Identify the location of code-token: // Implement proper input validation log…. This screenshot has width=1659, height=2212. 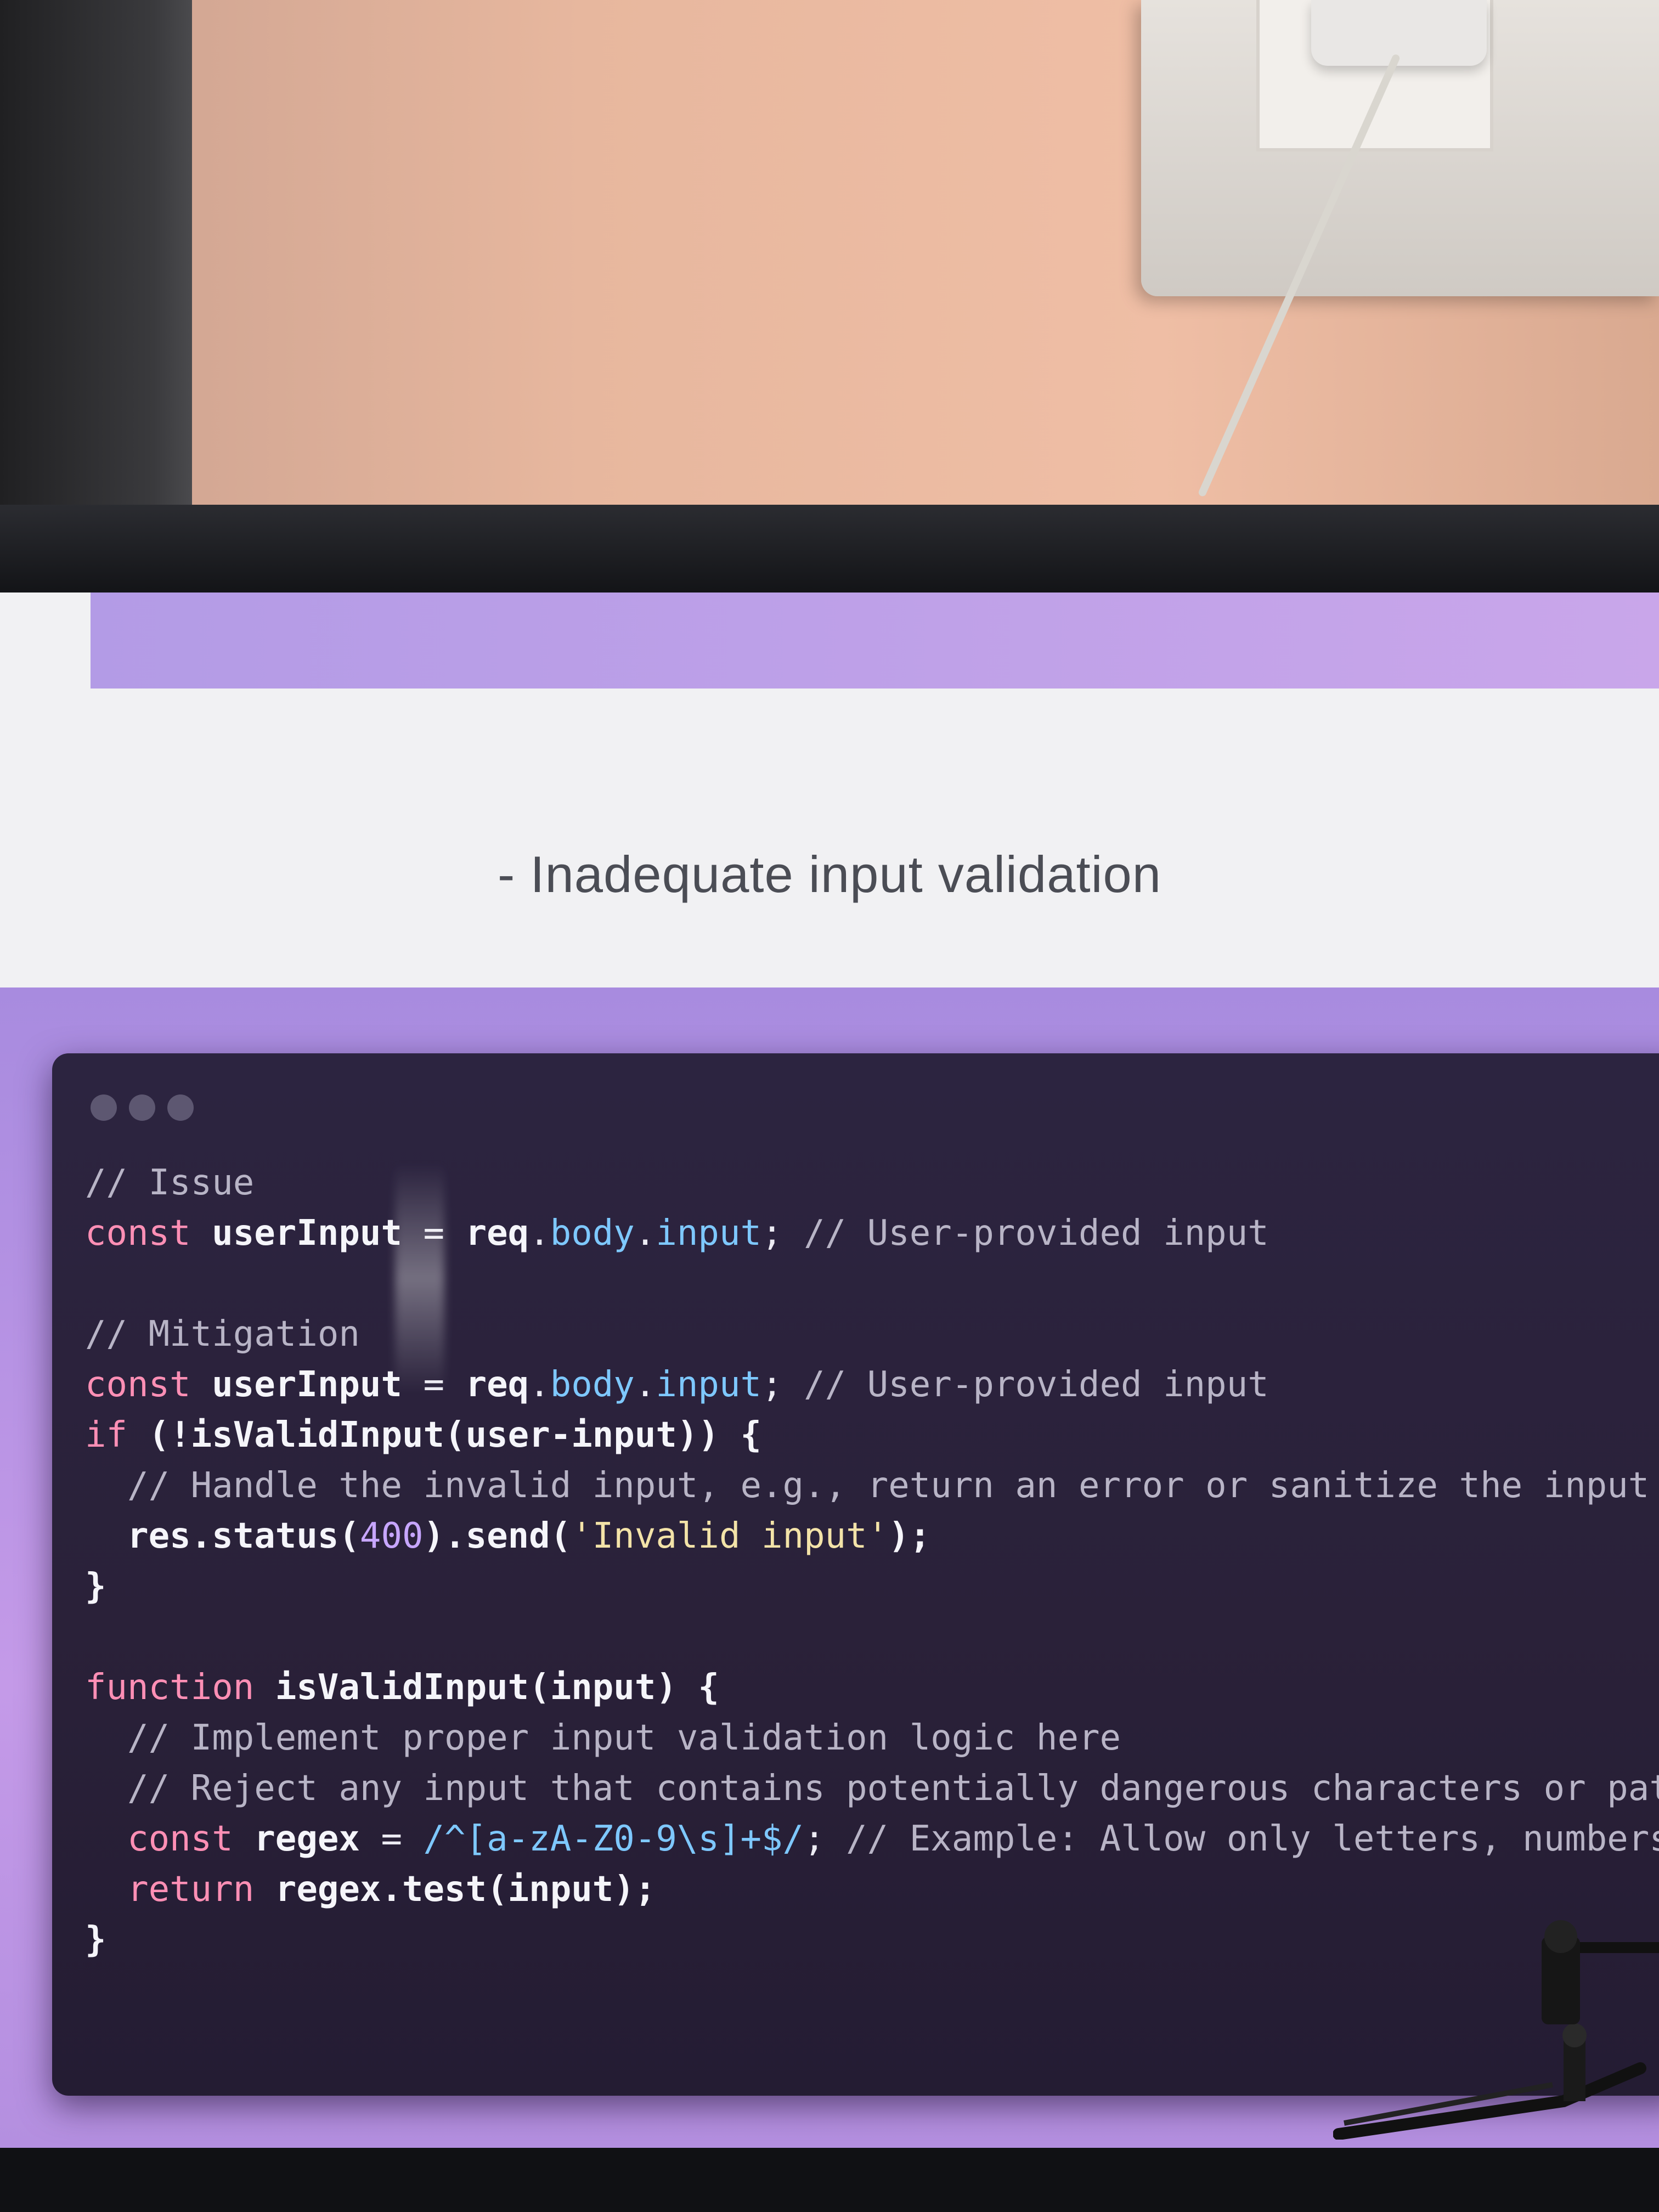
(603, 1738).